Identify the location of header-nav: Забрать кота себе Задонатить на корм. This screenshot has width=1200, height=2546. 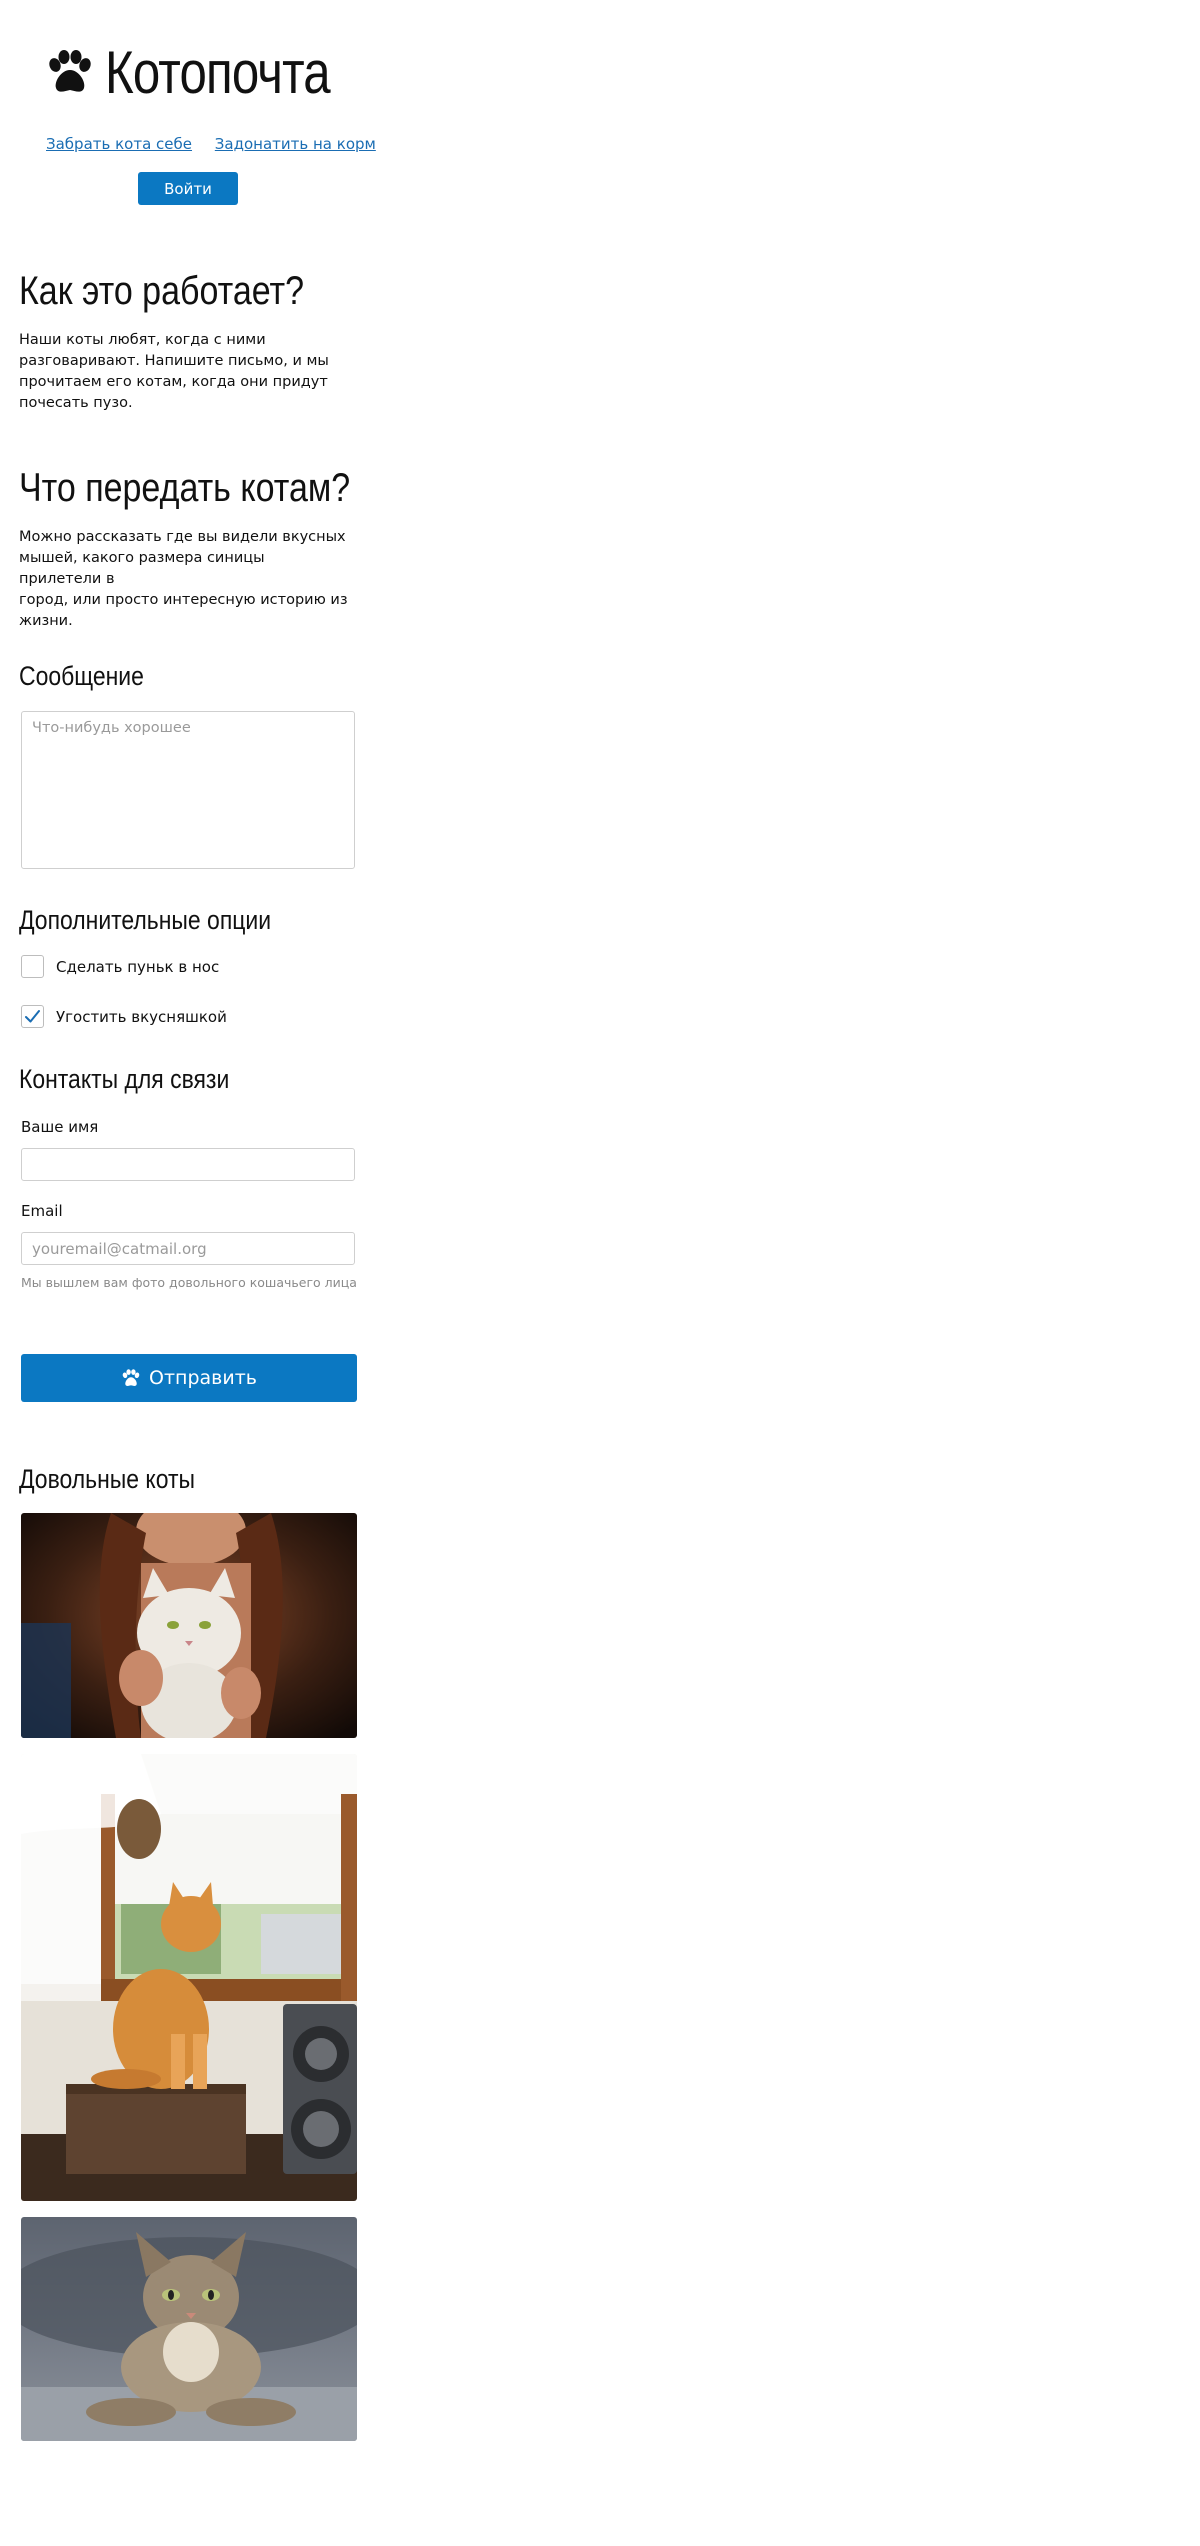
(220, 144).